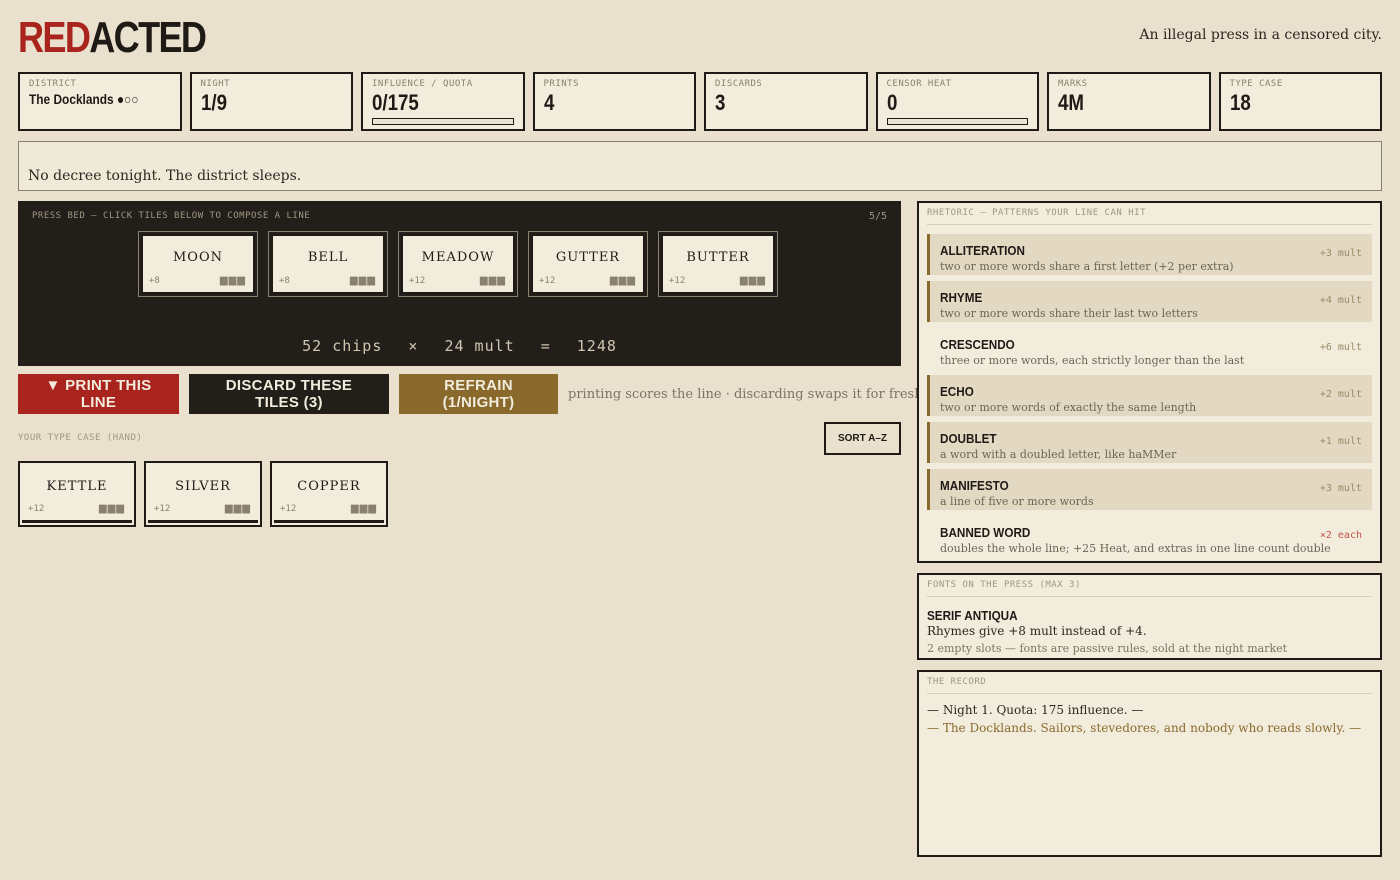 The width and height of the screenshot is (1400, 880). I want to click on tile-face: BUTTER +12 ▆▆▆, so click(718, 264).